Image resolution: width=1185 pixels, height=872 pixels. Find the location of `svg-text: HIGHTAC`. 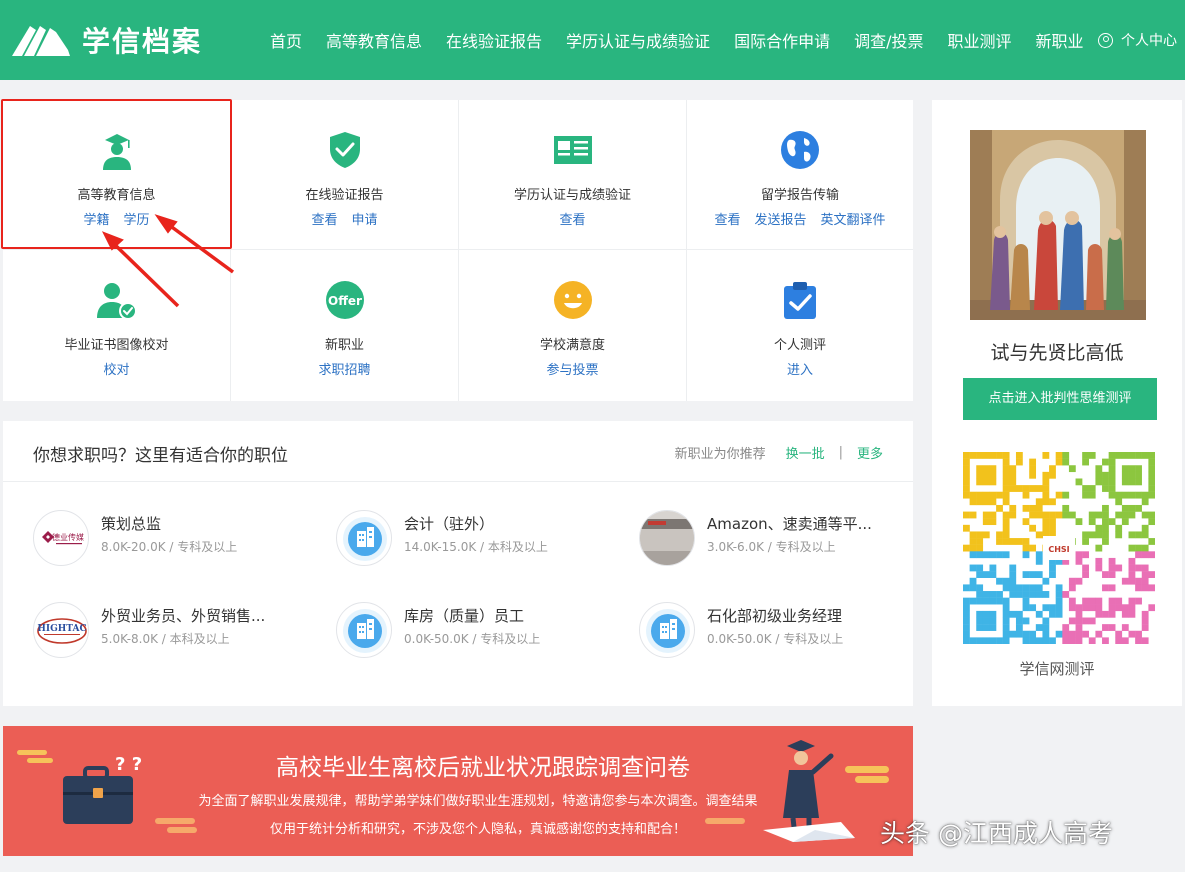

svg-text: HIGHTAC is located at coordinates (61, 629).